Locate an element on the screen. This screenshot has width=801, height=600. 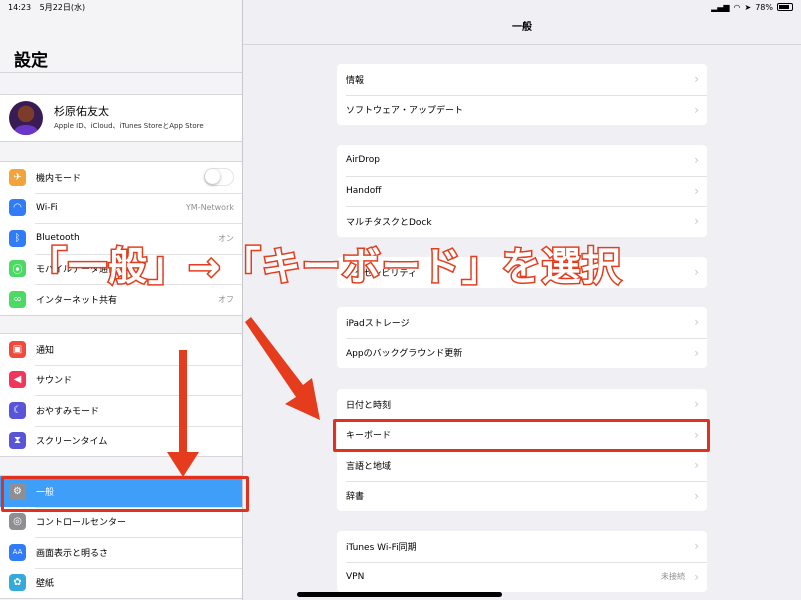
sidebar-item-label: 機内モード is located at coordinates (59, 178).